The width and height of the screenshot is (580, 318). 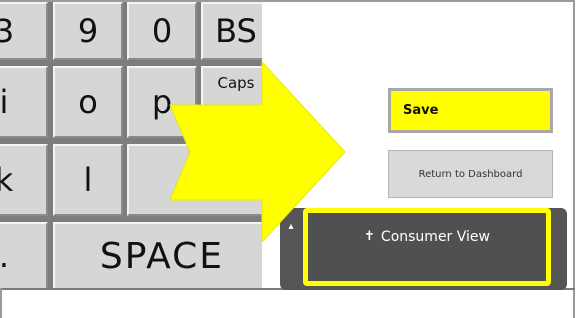 I want to click on key-return: ret, so click(x=194, y=180).